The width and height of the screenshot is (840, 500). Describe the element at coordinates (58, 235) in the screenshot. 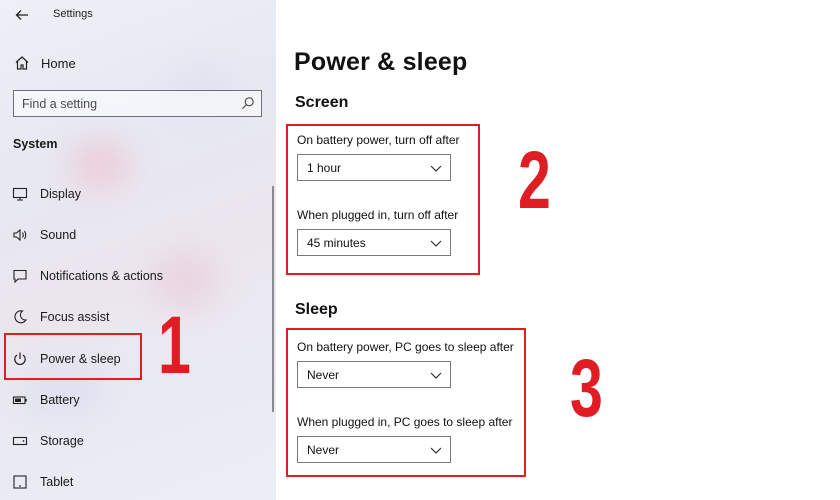

I see `sidebar-item-label: Sound` at that location.